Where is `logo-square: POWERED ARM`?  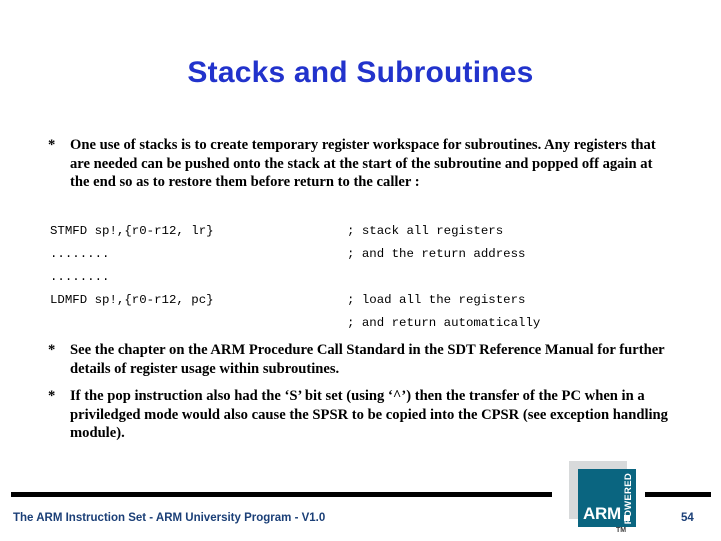
logo-square: POWERED ARM is located at coordinates (607, 498).